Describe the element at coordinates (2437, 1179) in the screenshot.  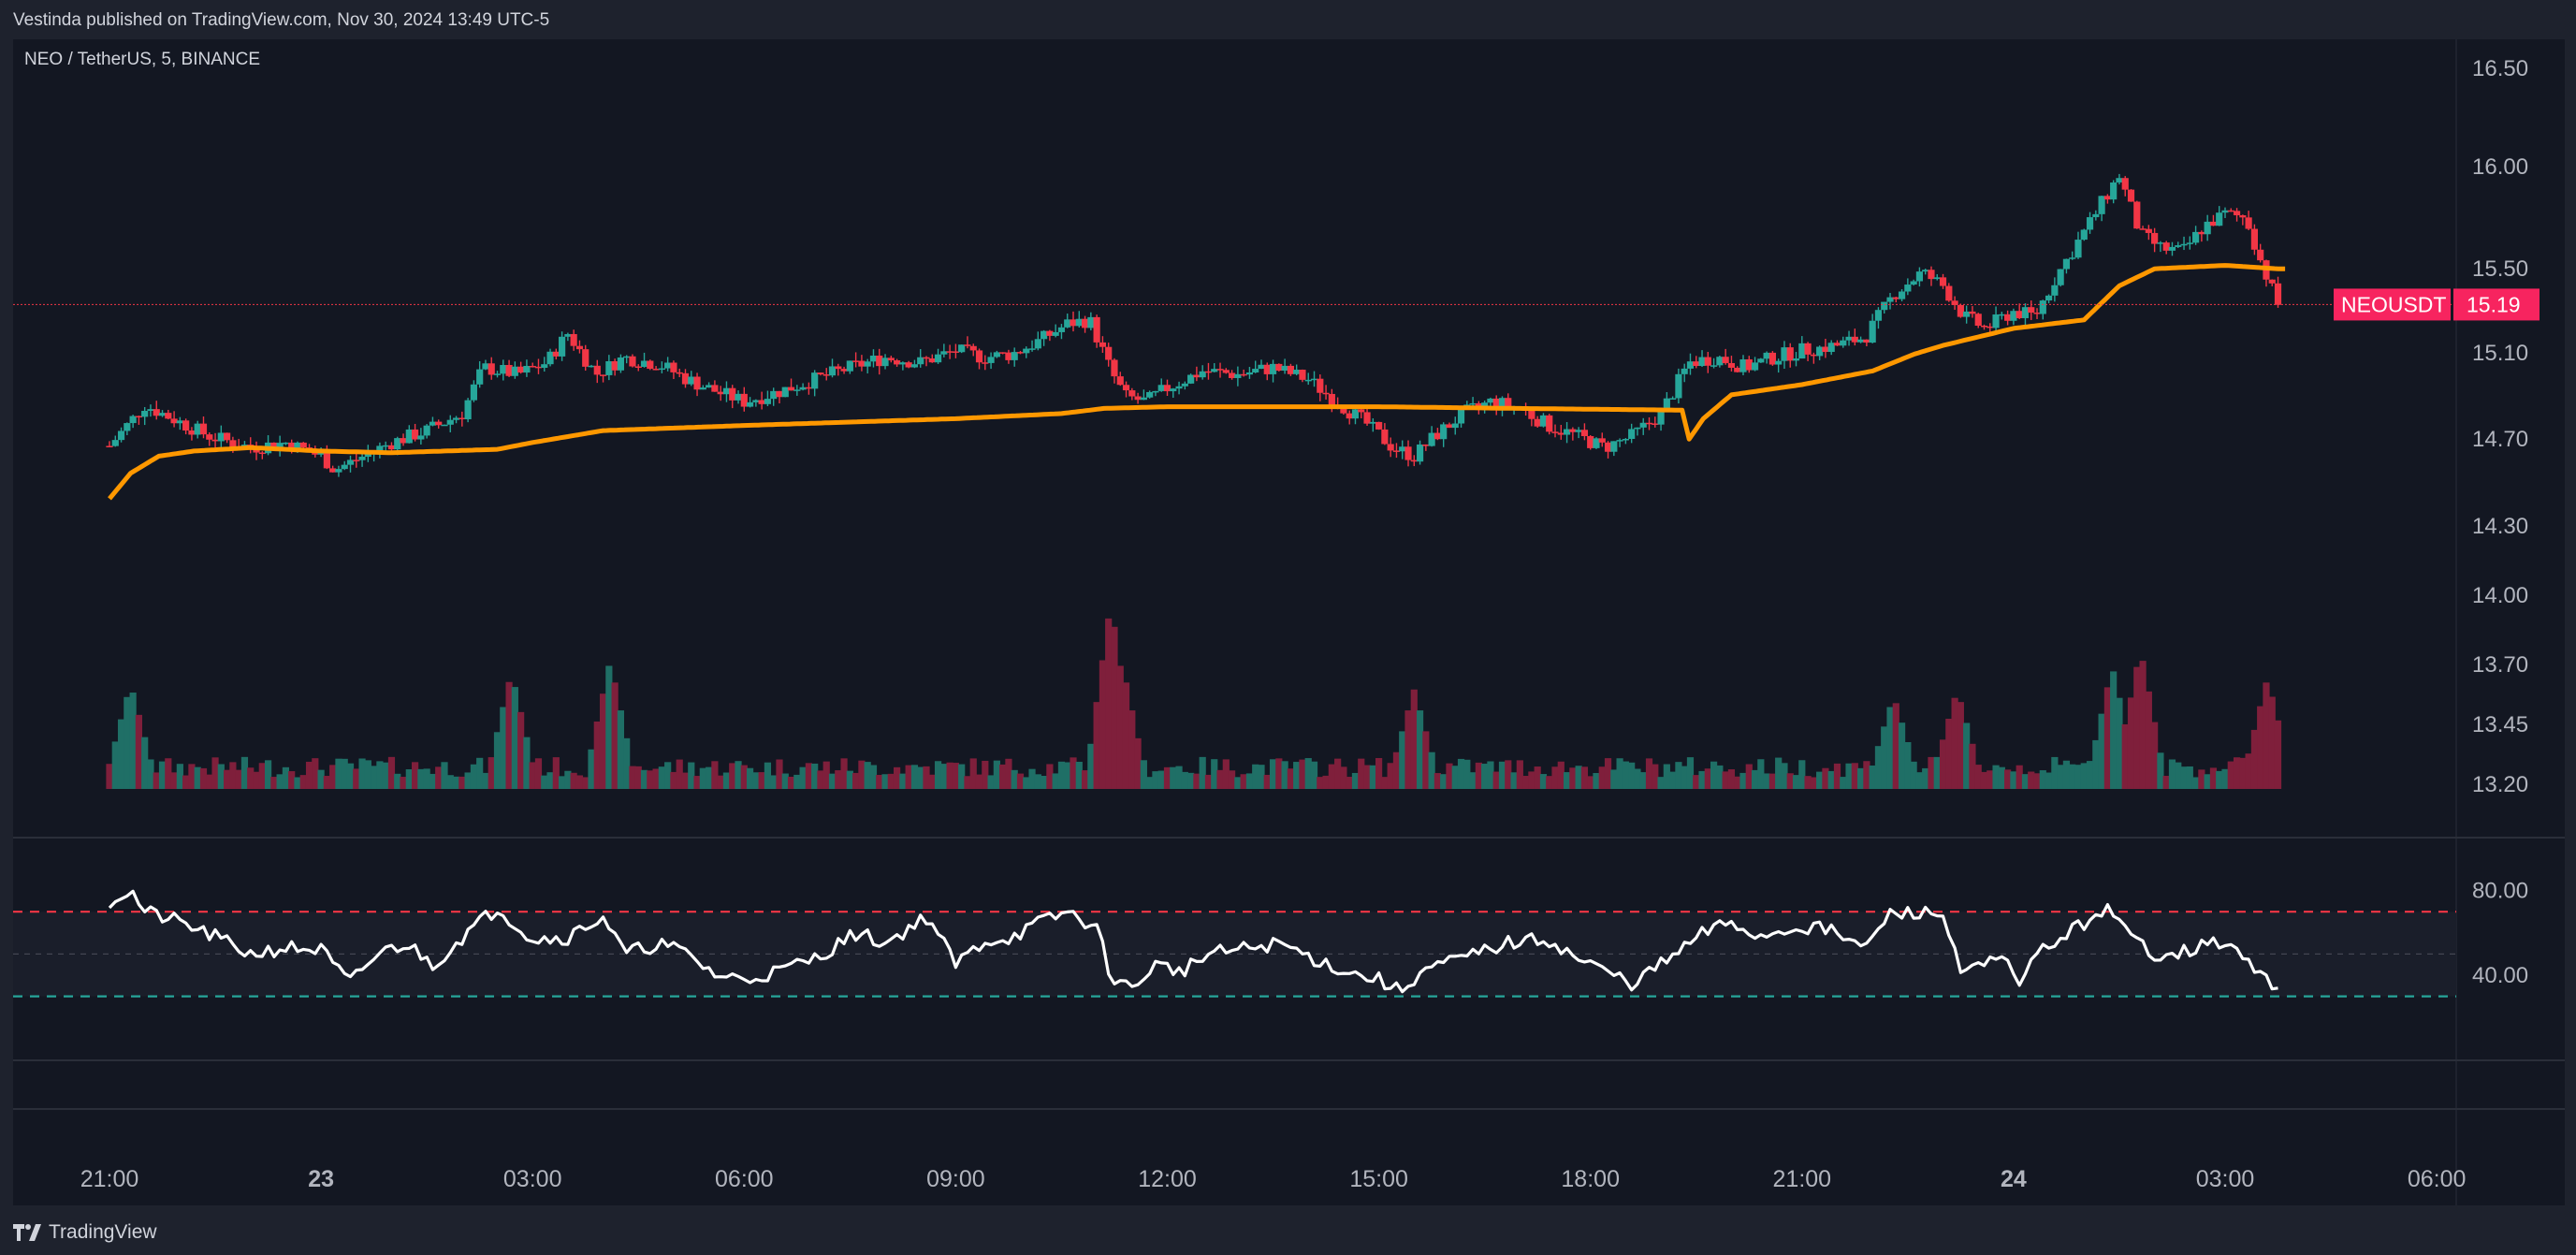
I see `time-tick-label: 06:00` at that location.